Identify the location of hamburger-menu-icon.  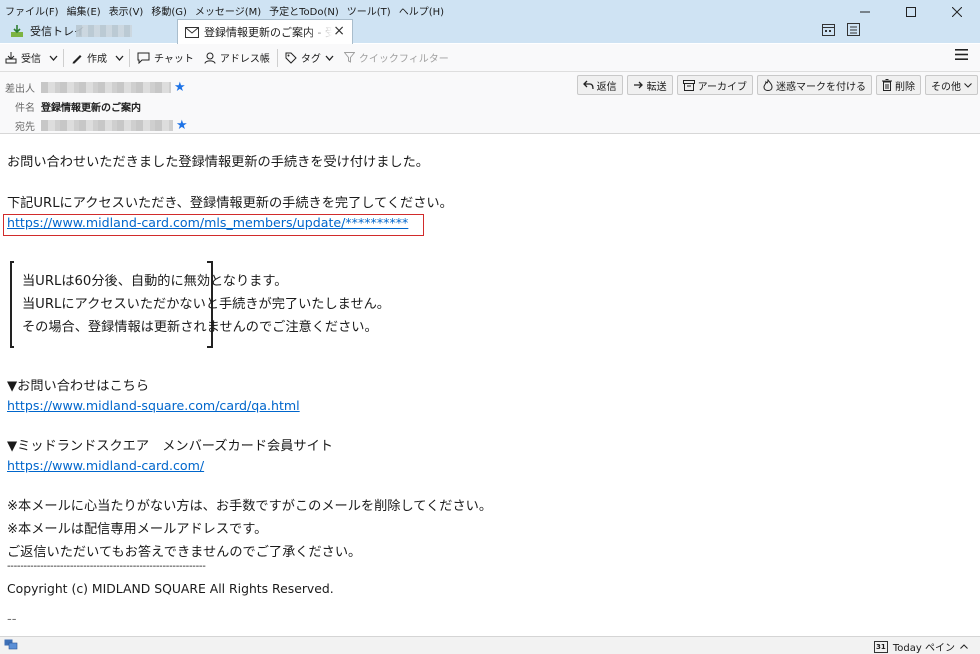
(961, 54).